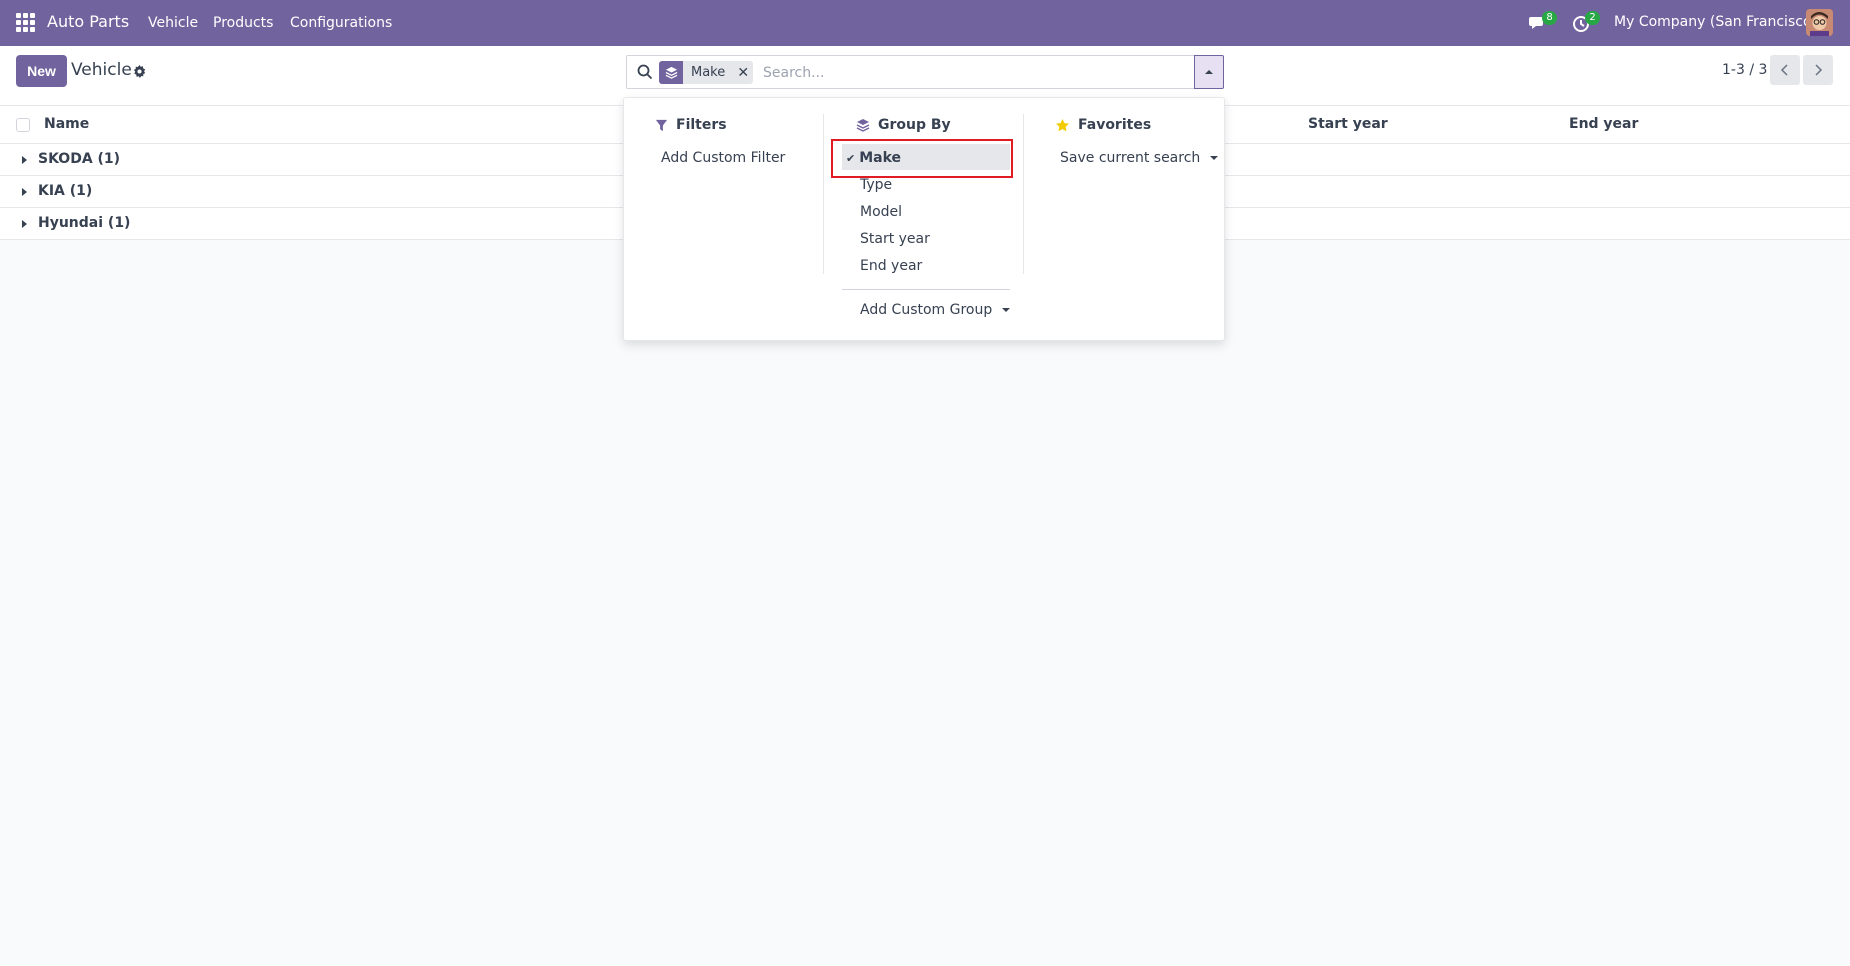  Describe the element at coordinates (1062, 124) in the screenshot. I see `star-icon` at that location.